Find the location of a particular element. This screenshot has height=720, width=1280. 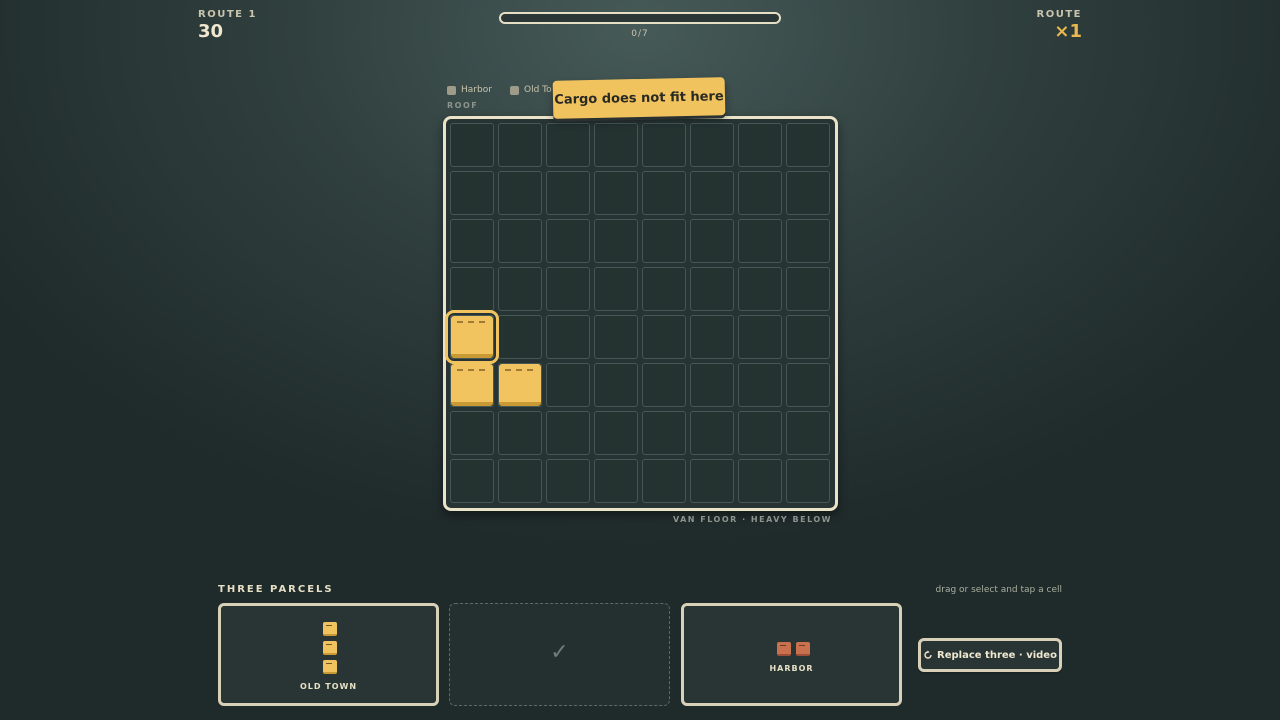

progress-bar is located at coordinates (640, 18).